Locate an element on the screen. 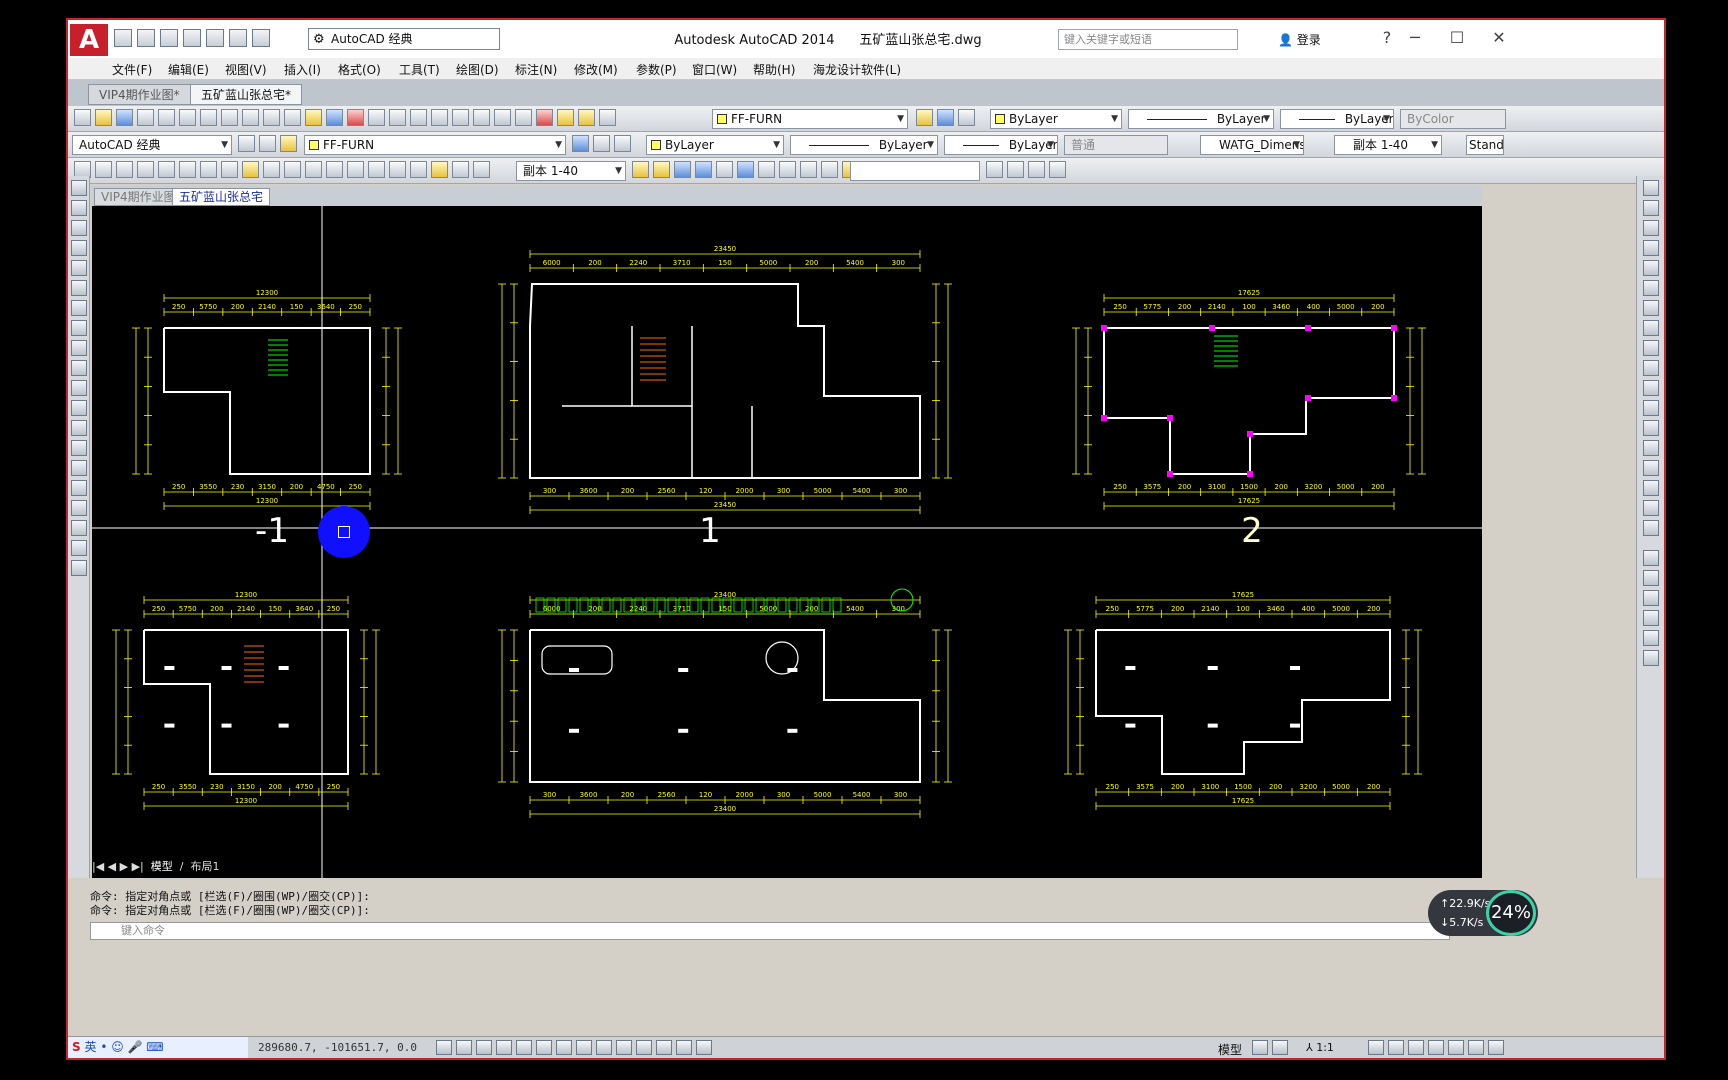  trim-icon is located at coordinates (1650, 368).